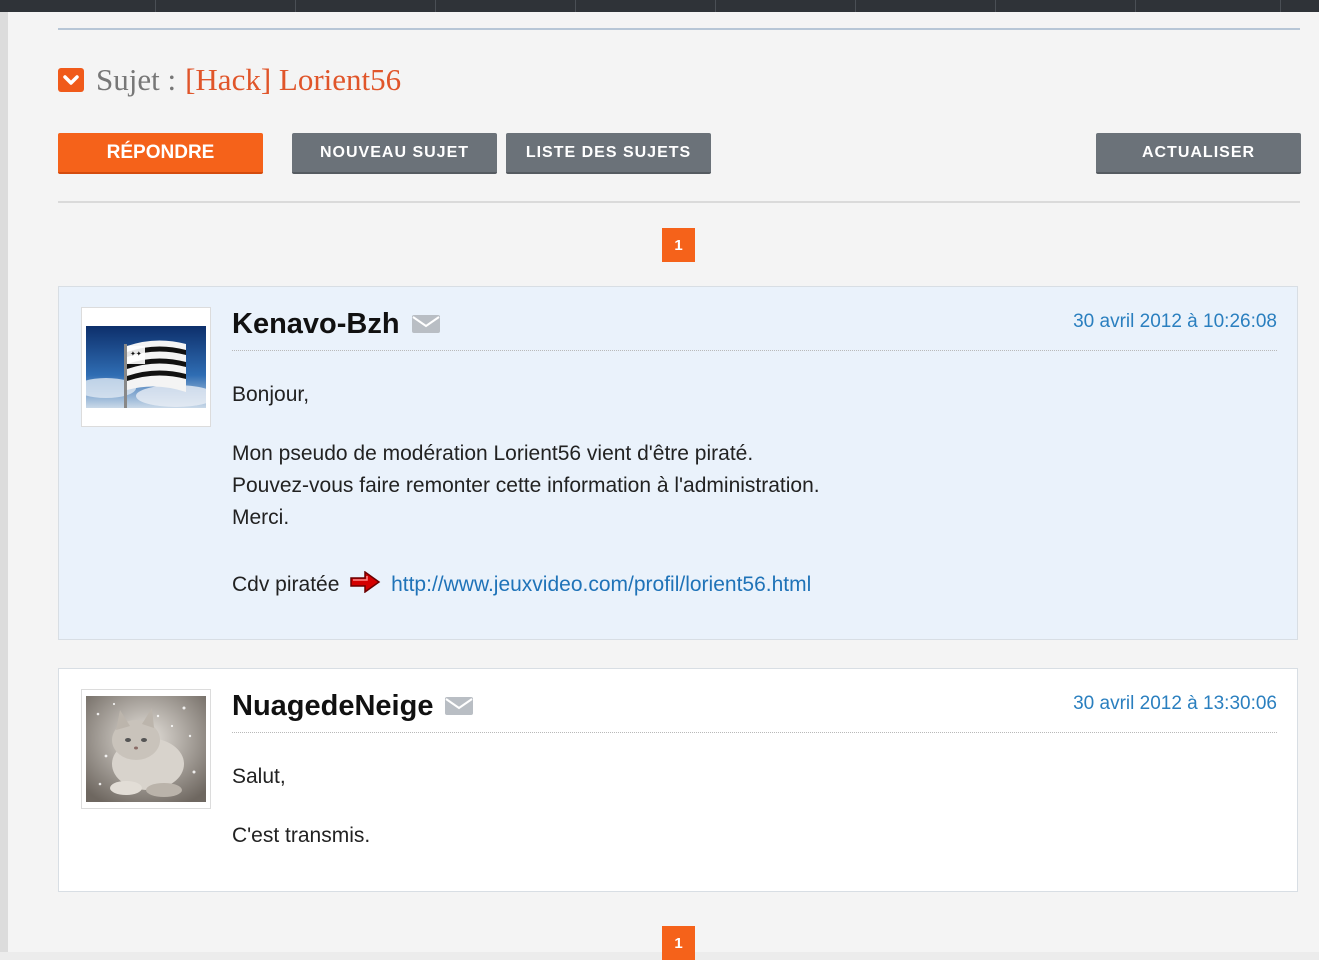 The image size is (1319, 960). Describe the element at coordinates (286, 584) in the screenshot. I see `link-prefix: Cdv piratée` at that location.